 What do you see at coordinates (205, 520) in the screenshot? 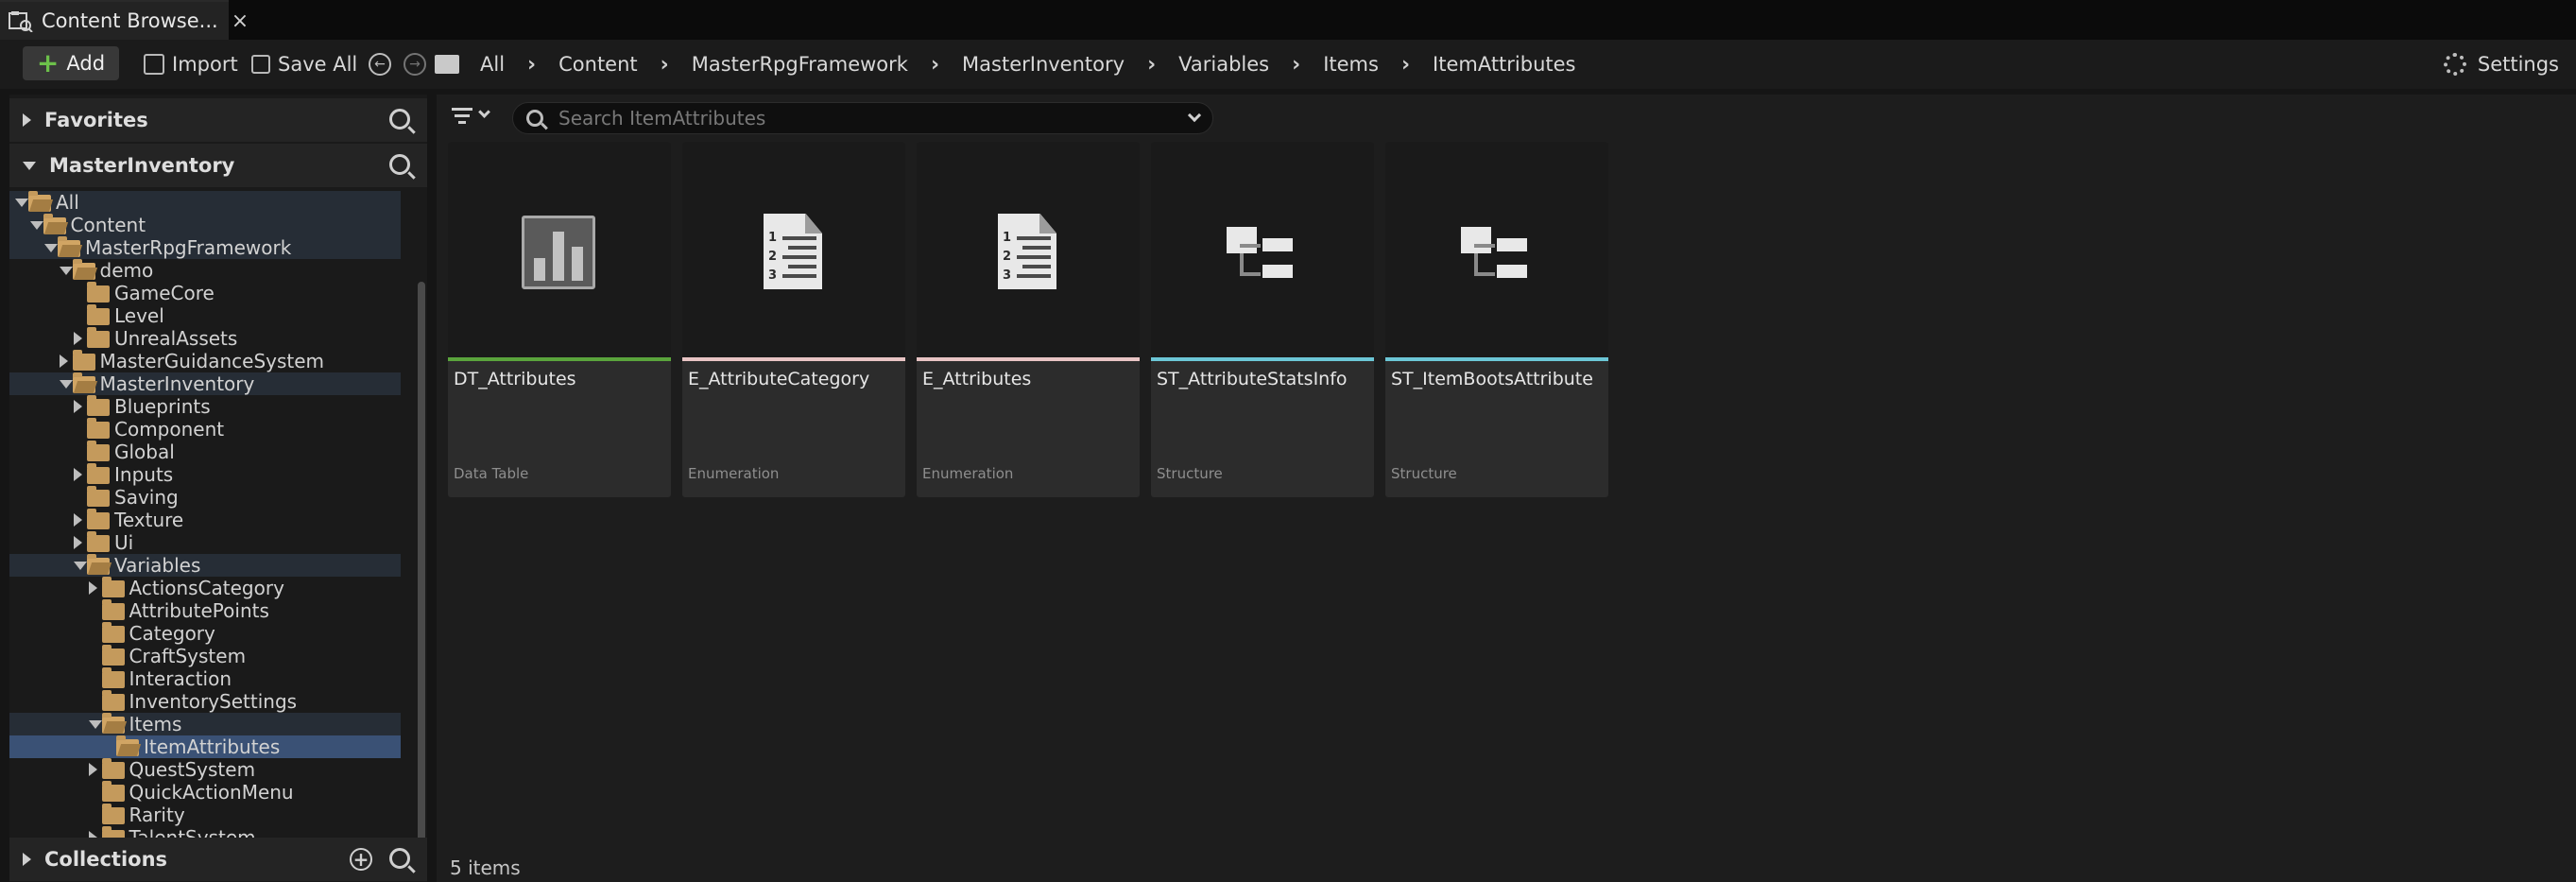
I see `tree-item: Texture` at bounding box center [205, 520].